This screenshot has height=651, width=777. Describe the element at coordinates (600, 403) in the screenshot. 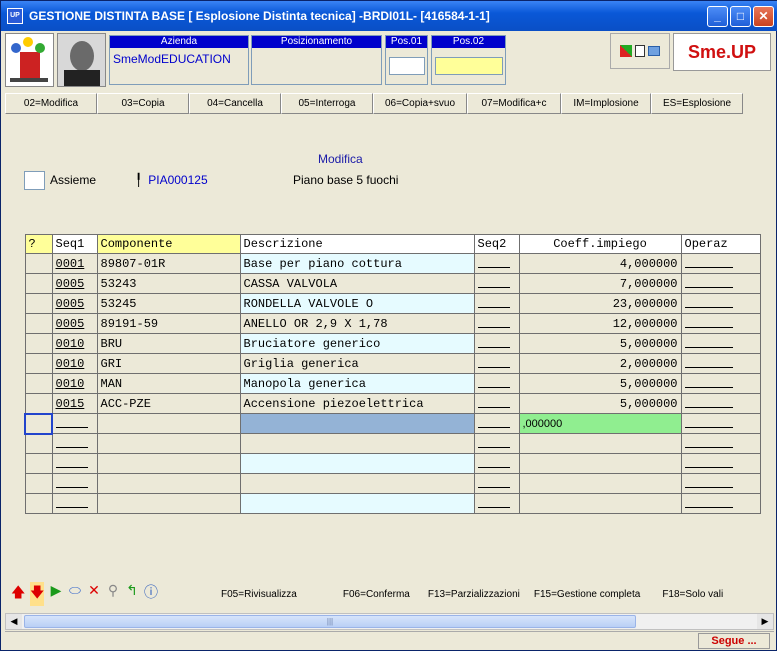

I see `coeff-cell: 5,000000` at that location.